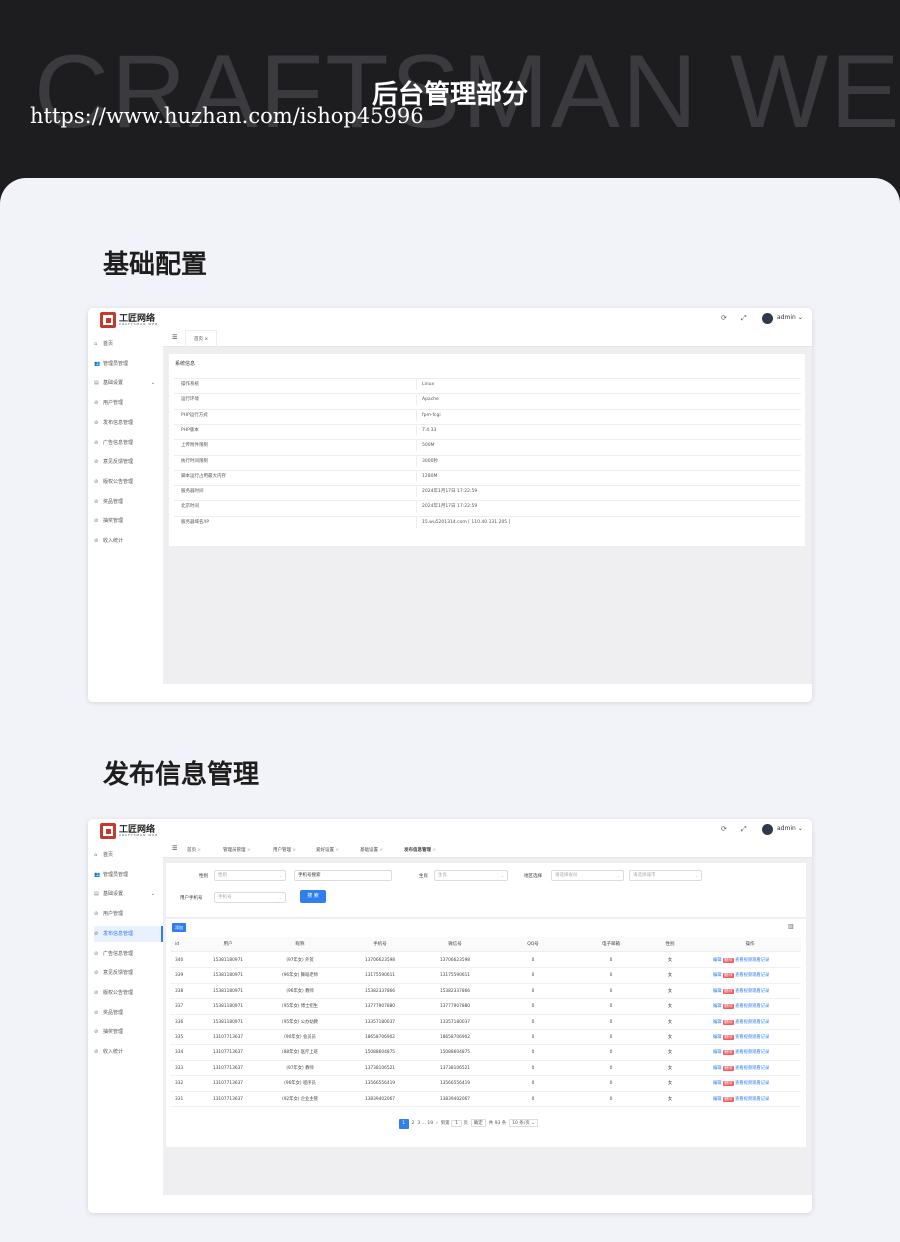  Describe the element at coordinates (250, 897) in the screenshot. I see `user-phone-select: 手机号 ⌄` at that location.